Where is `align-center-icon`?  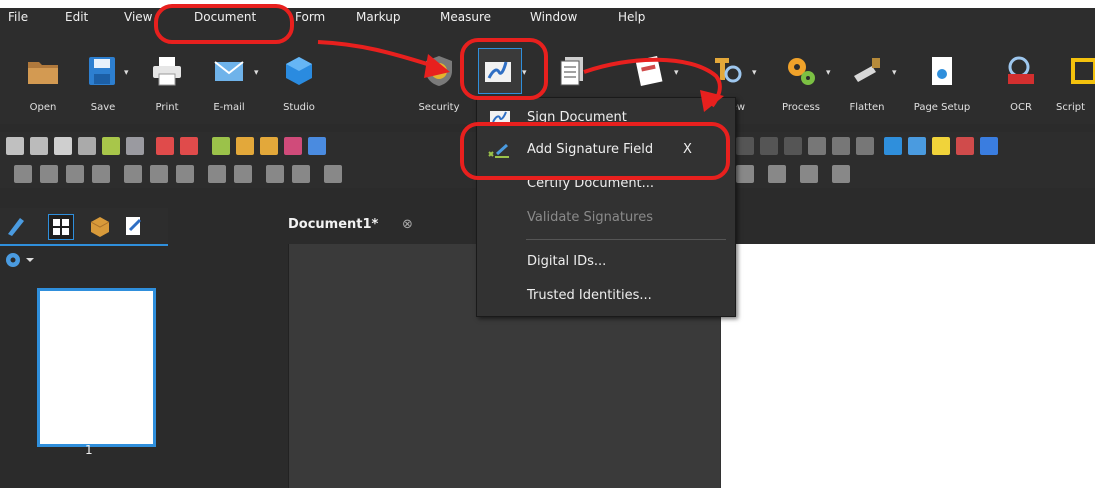 align-center-icon is located at coordinates (841, 146).